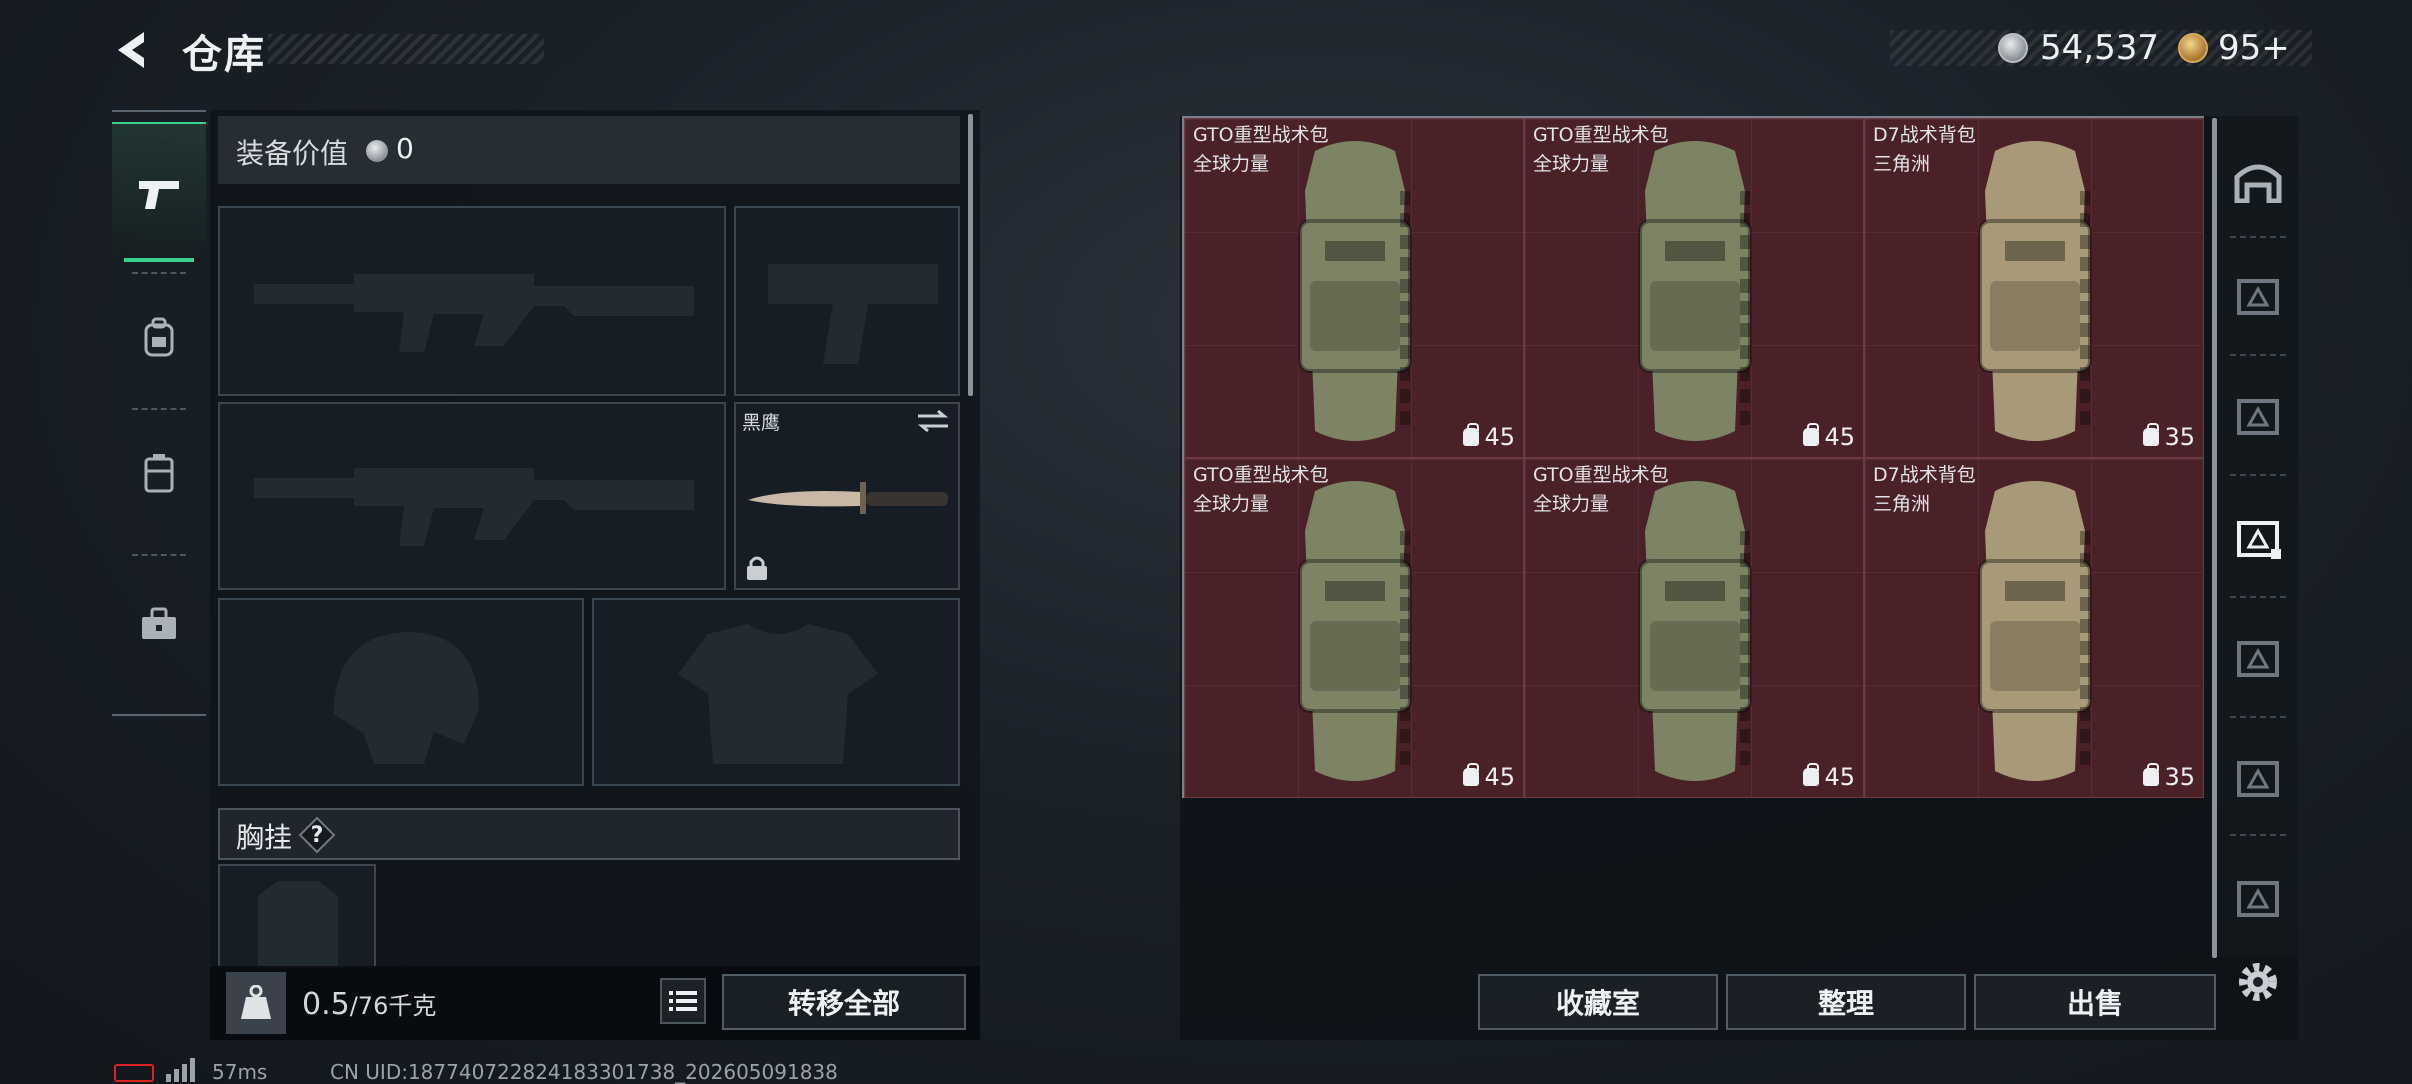 The height and width of the screenshot is (1084, 2412). What do you see at coordinates (2258, 982) in the screenshot?
I see `settings-gear-icon` at bounding box center [2258, 982].